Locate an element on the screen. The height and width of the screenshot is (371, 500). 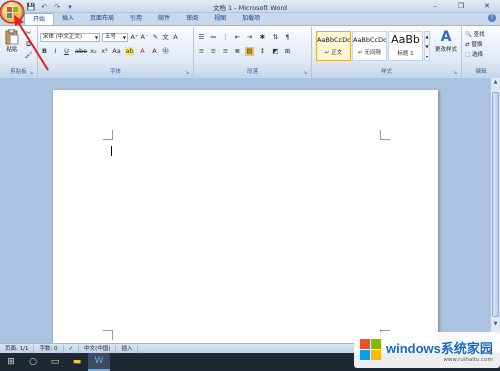
style-heading-1: AaBb 标题 1 is located at coordinates (405, 46).